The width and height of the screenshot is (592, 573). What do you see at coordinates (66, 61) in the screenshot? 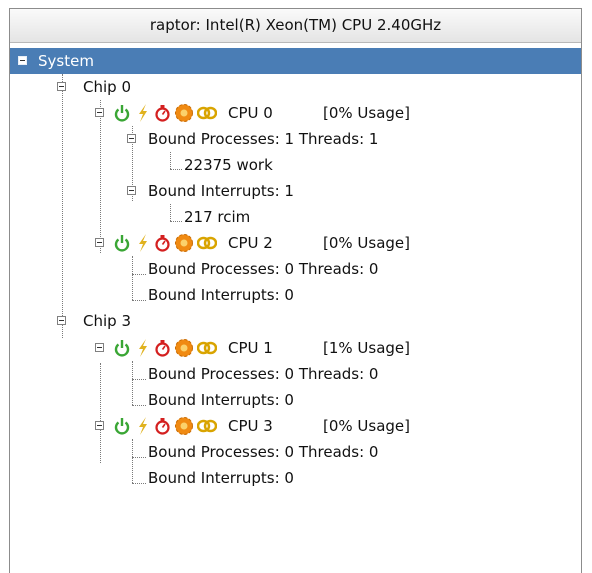
I see `system-label: System` at bounding box center [66, 61].